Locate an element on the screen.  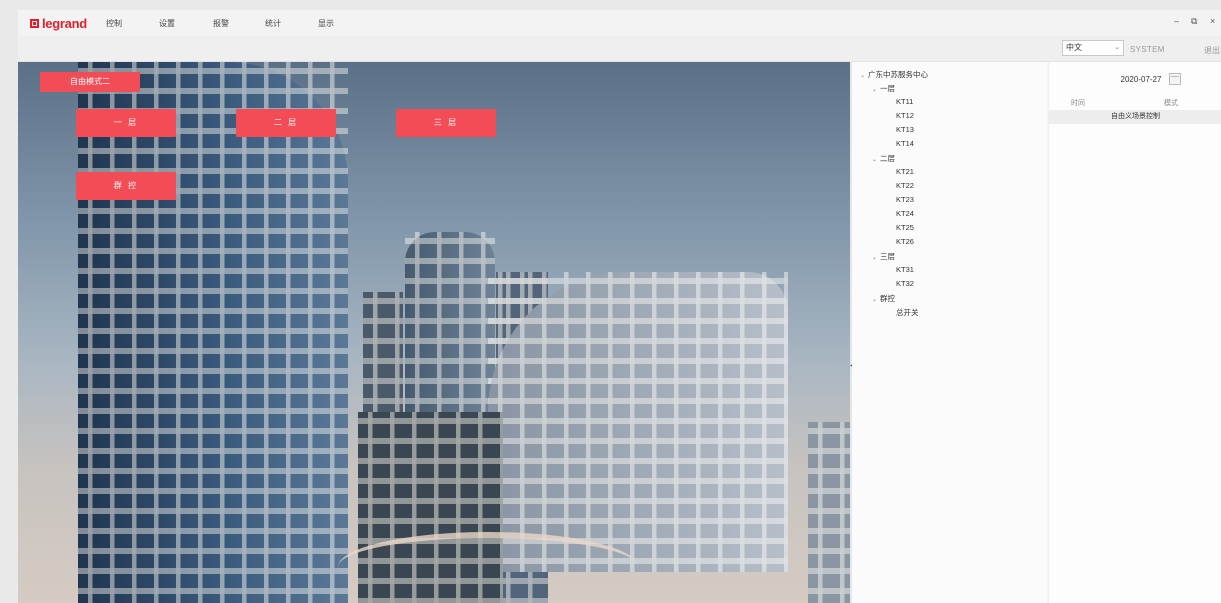
language-select: 中文 ⌄ is located at coordinates (1093, 48).